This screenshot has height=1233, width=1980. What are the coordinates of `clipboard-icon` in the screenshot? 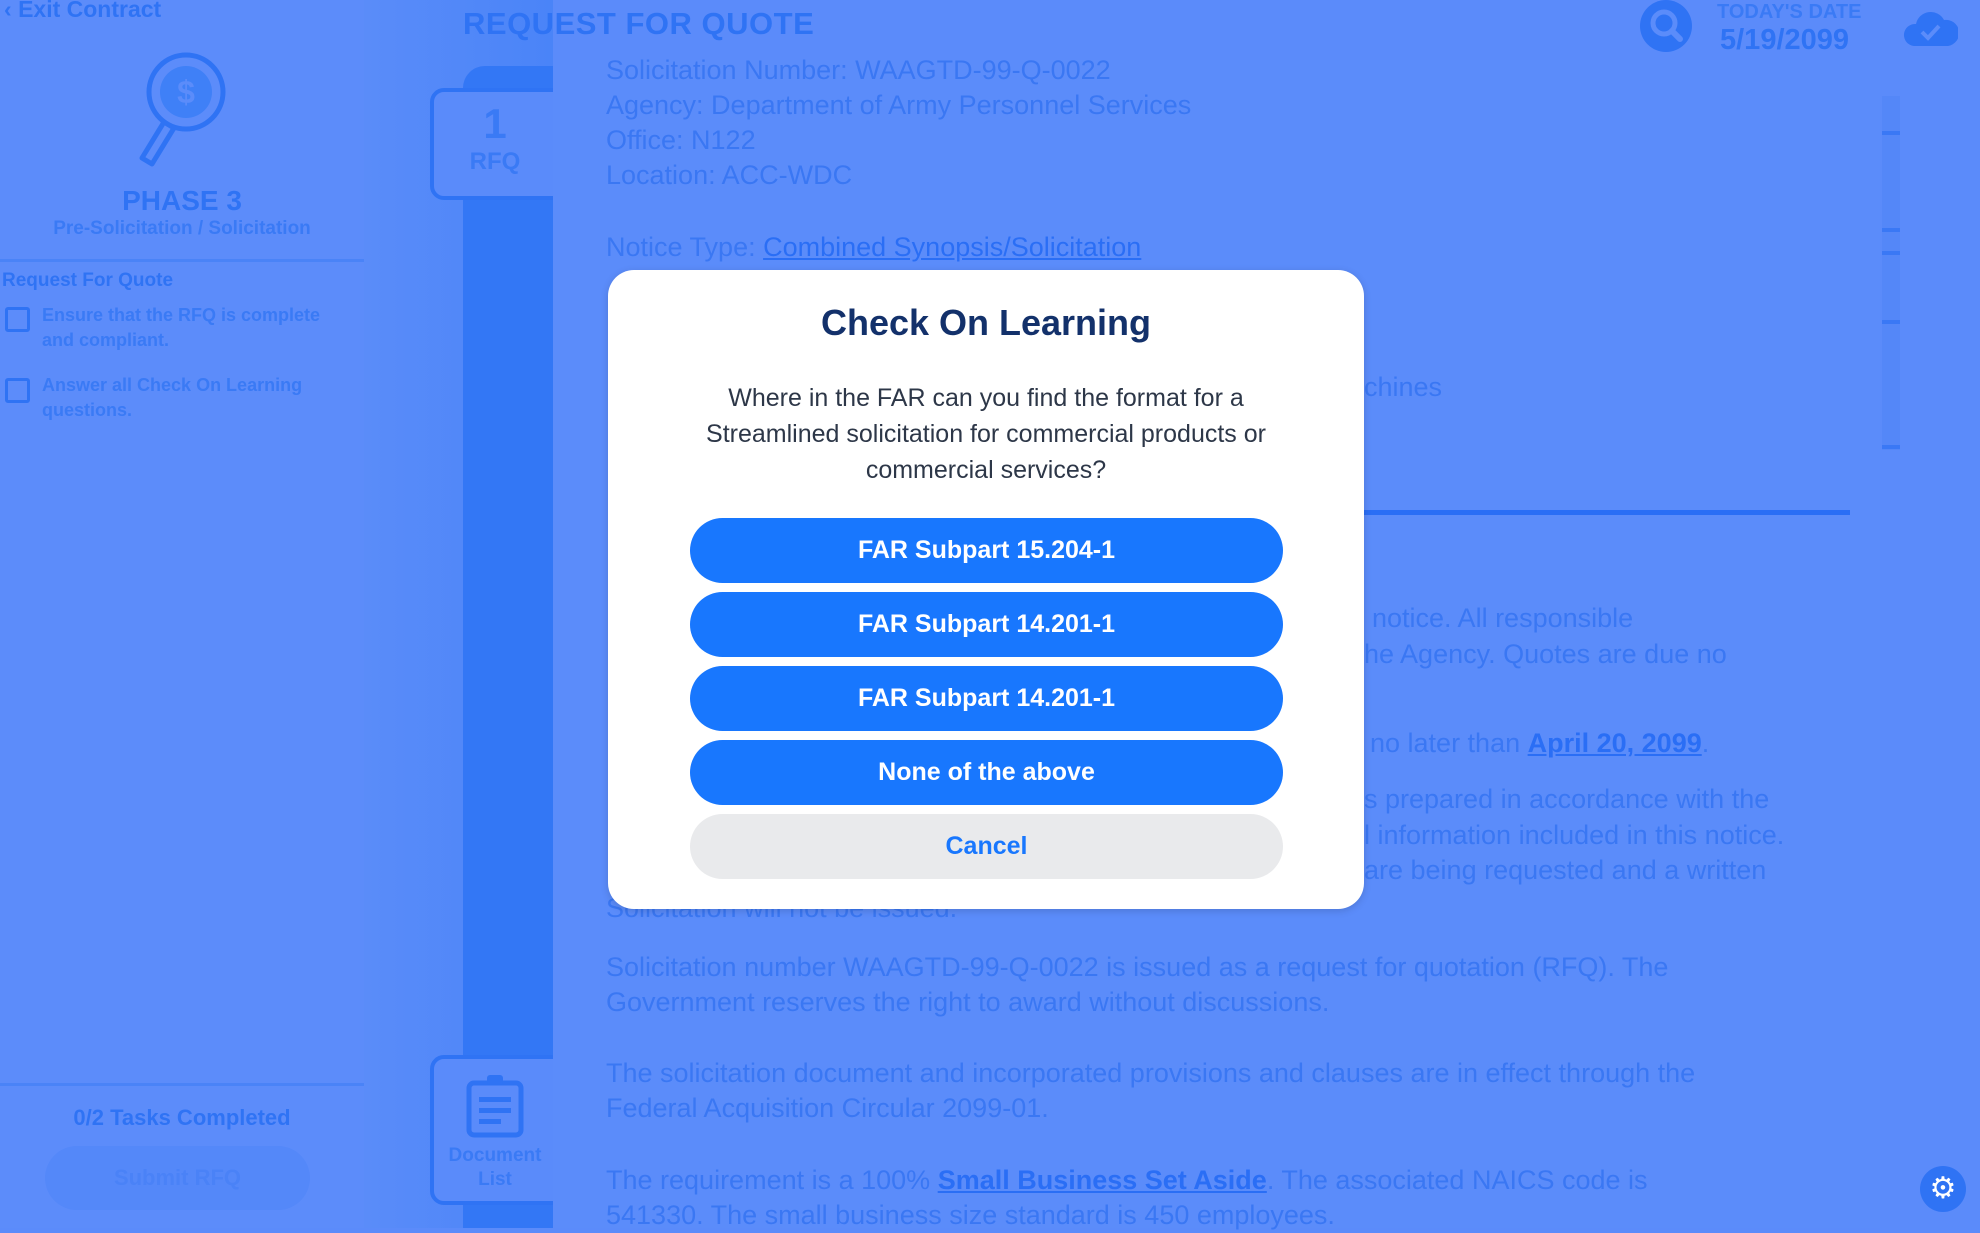 It's located at (495, 1106).